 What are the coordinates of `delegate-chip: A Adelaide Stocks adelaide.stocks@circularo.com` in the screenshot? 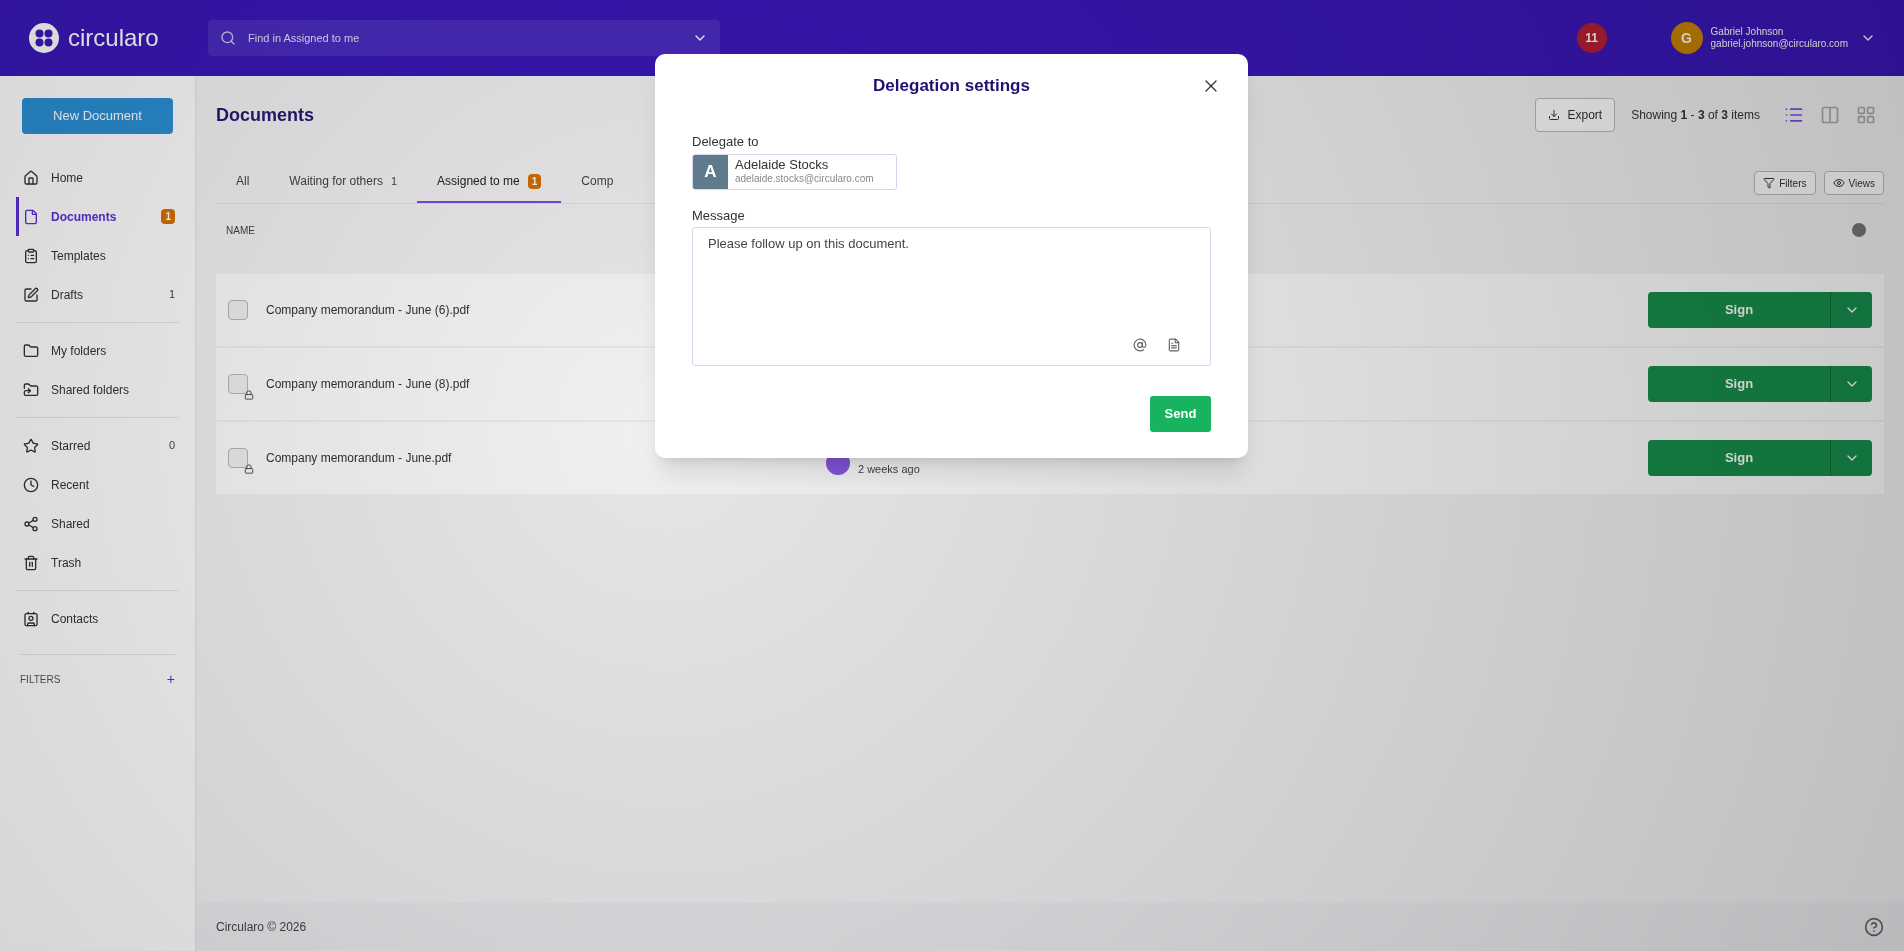 It's located at (794, 171).